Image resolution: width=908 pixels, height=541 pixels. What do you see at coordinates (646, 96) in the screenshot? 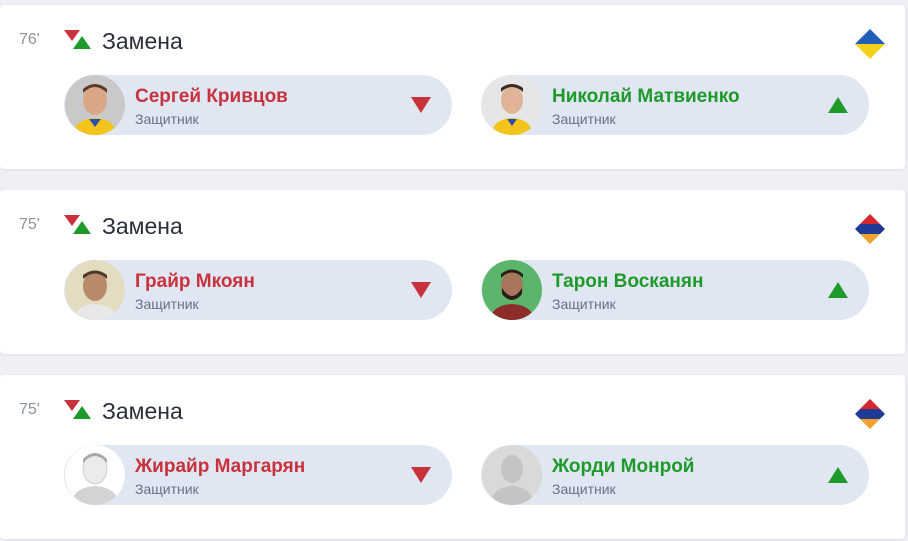
I see `player-name: Николай Матвиенко` at bounding box center [646, 96].